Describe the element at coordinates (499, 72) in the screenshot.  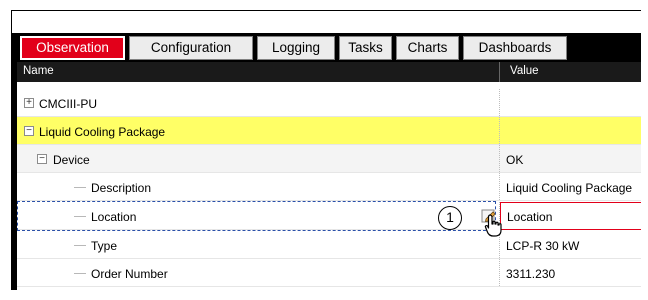
I see `column-divider` at that location.